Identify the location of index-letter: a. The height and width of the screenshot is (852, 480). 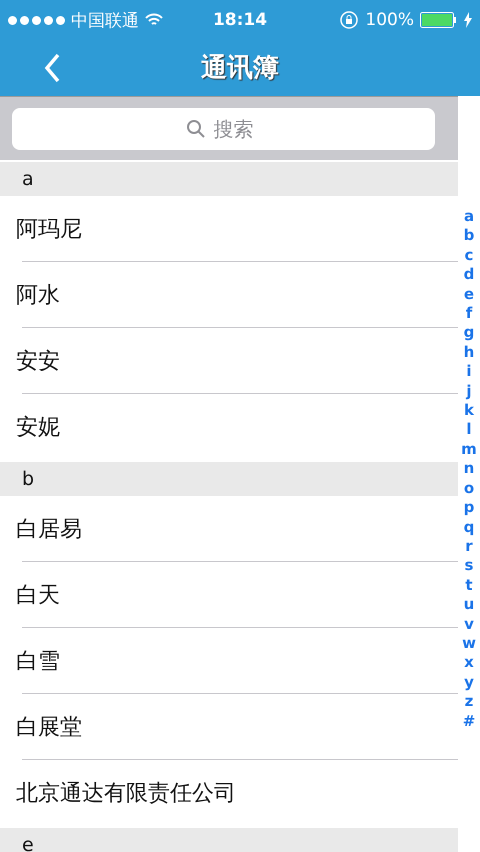
(469, 216).